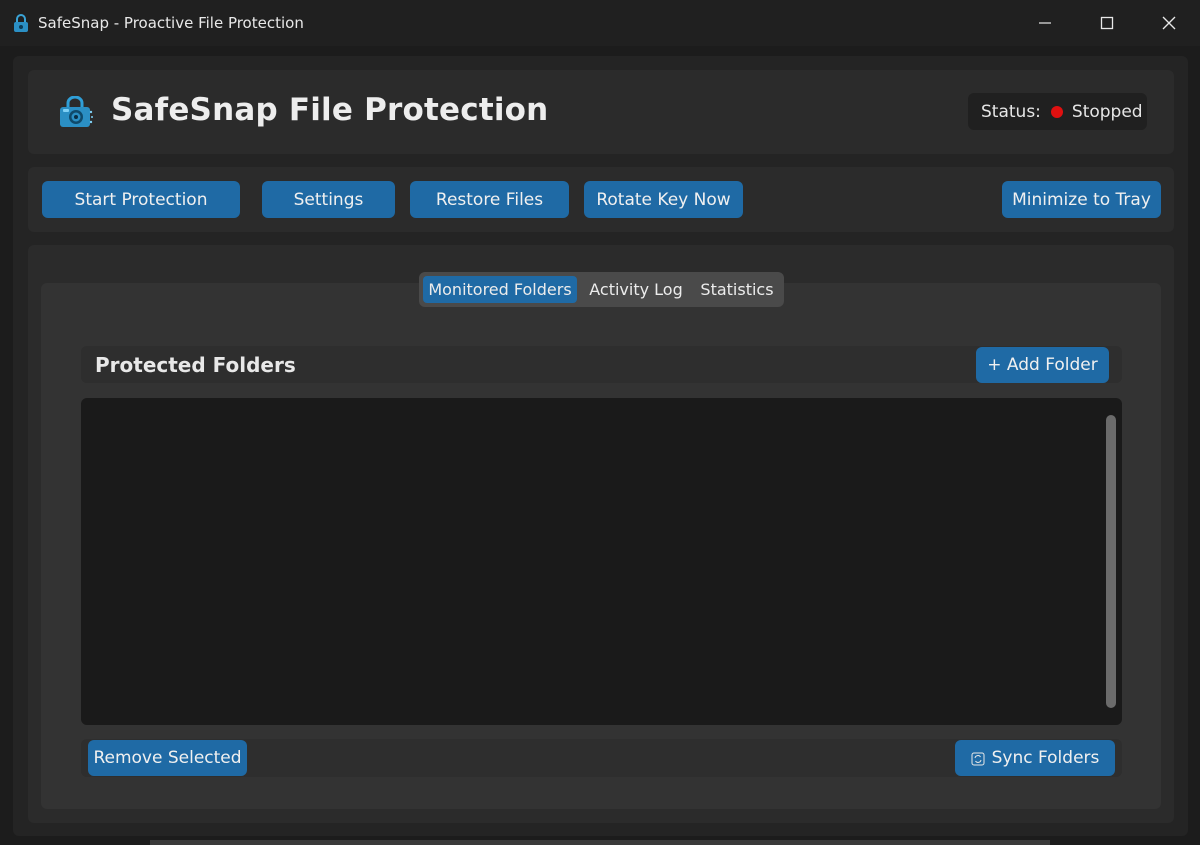 The width and height of the screenshot is (1200, 845). What do you see at coordinates (21, 23) in the screenshot?
I see `lock-icon` at bounding box center [21, 23].